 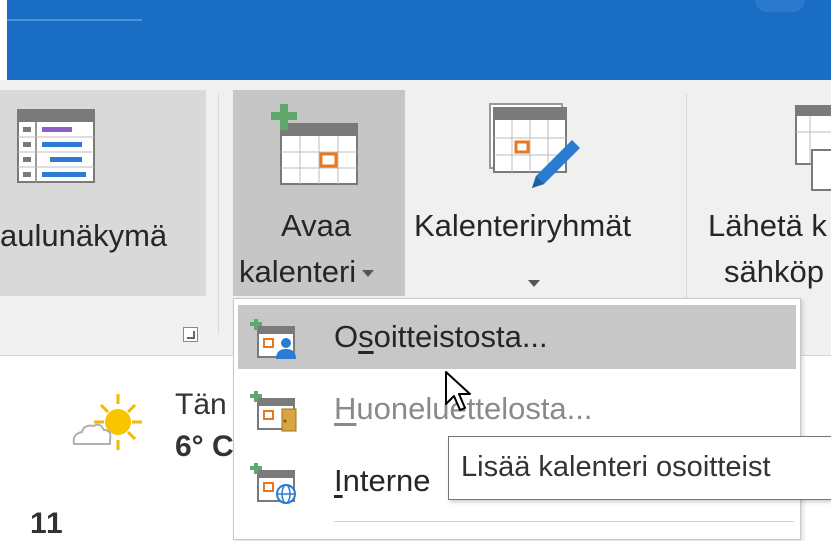 I want to click on calendar-groups-label: Kalenteriryhmät, so click(x=523, y=225).